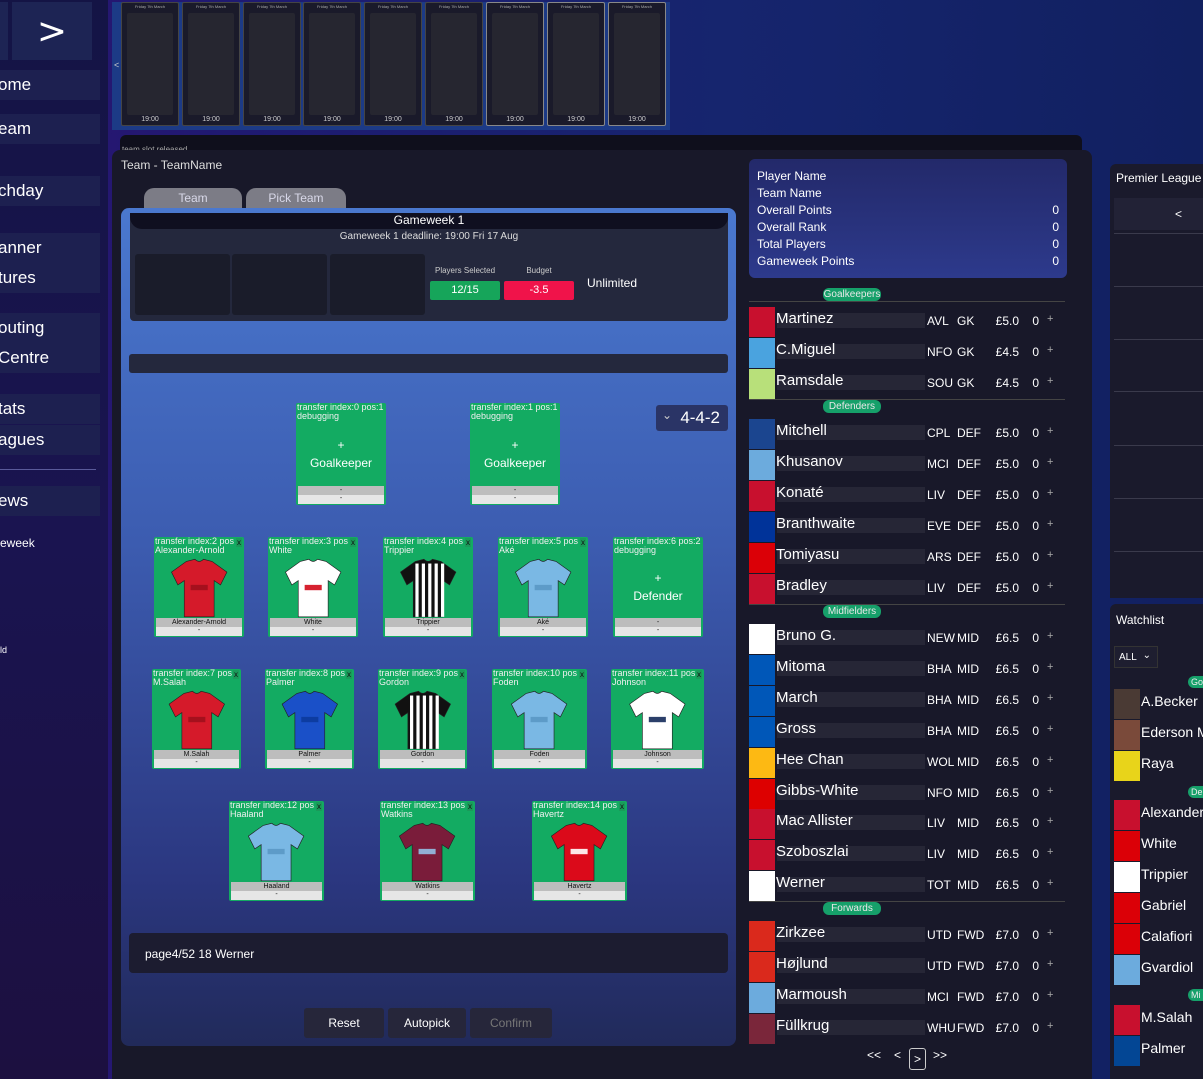  Describe the element at coordinates (1158, 815) in the screenshot. I see `watchlist-row: Alexander` at that location.